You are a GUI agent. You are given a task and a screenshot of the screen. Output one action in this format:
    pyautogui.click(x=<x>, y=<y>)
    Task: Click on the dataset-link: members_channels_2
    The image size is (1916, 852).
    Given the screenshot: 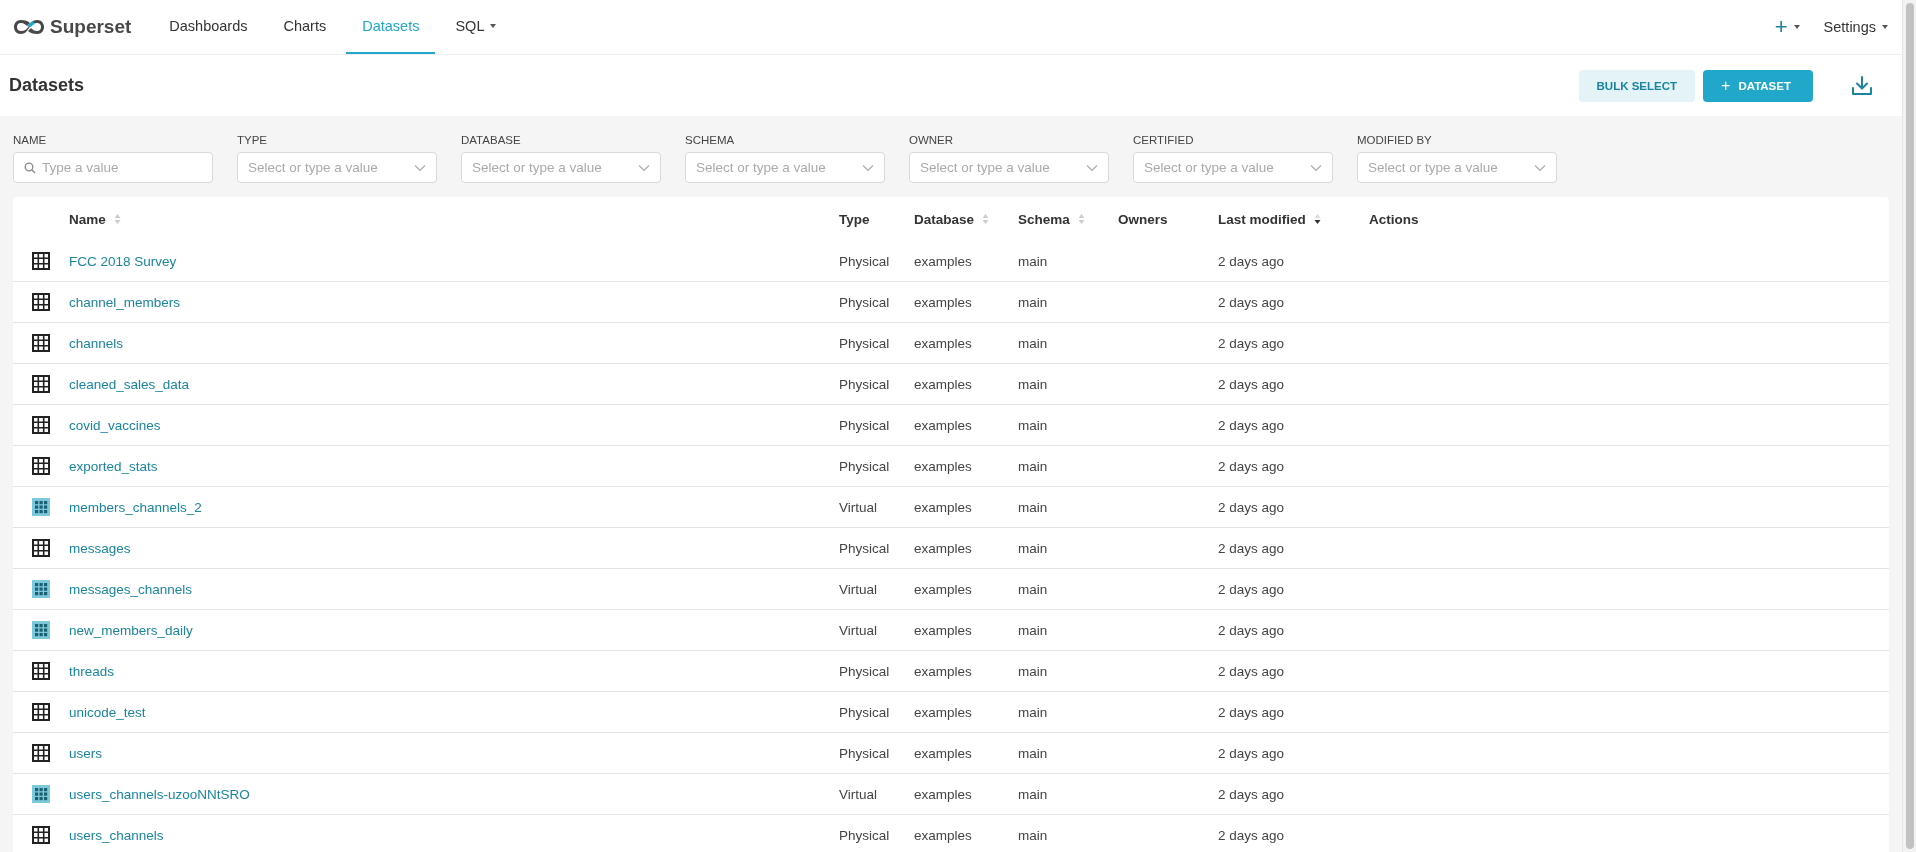 What is the action you would take?
    pyautogui.click(x=135, y=507)
    